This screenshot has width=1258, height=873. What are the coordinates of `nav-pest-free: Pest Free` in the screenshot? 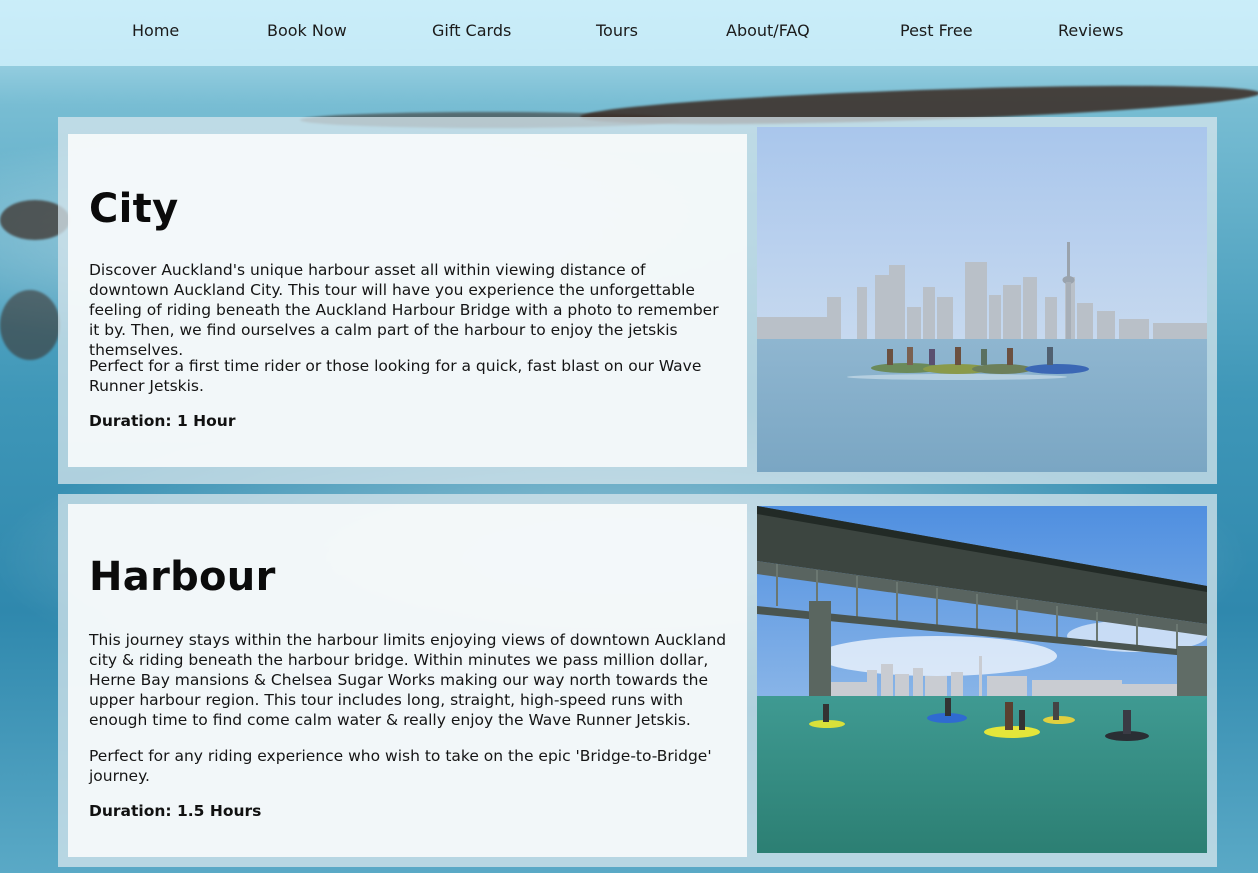 It's located at (936, 30).